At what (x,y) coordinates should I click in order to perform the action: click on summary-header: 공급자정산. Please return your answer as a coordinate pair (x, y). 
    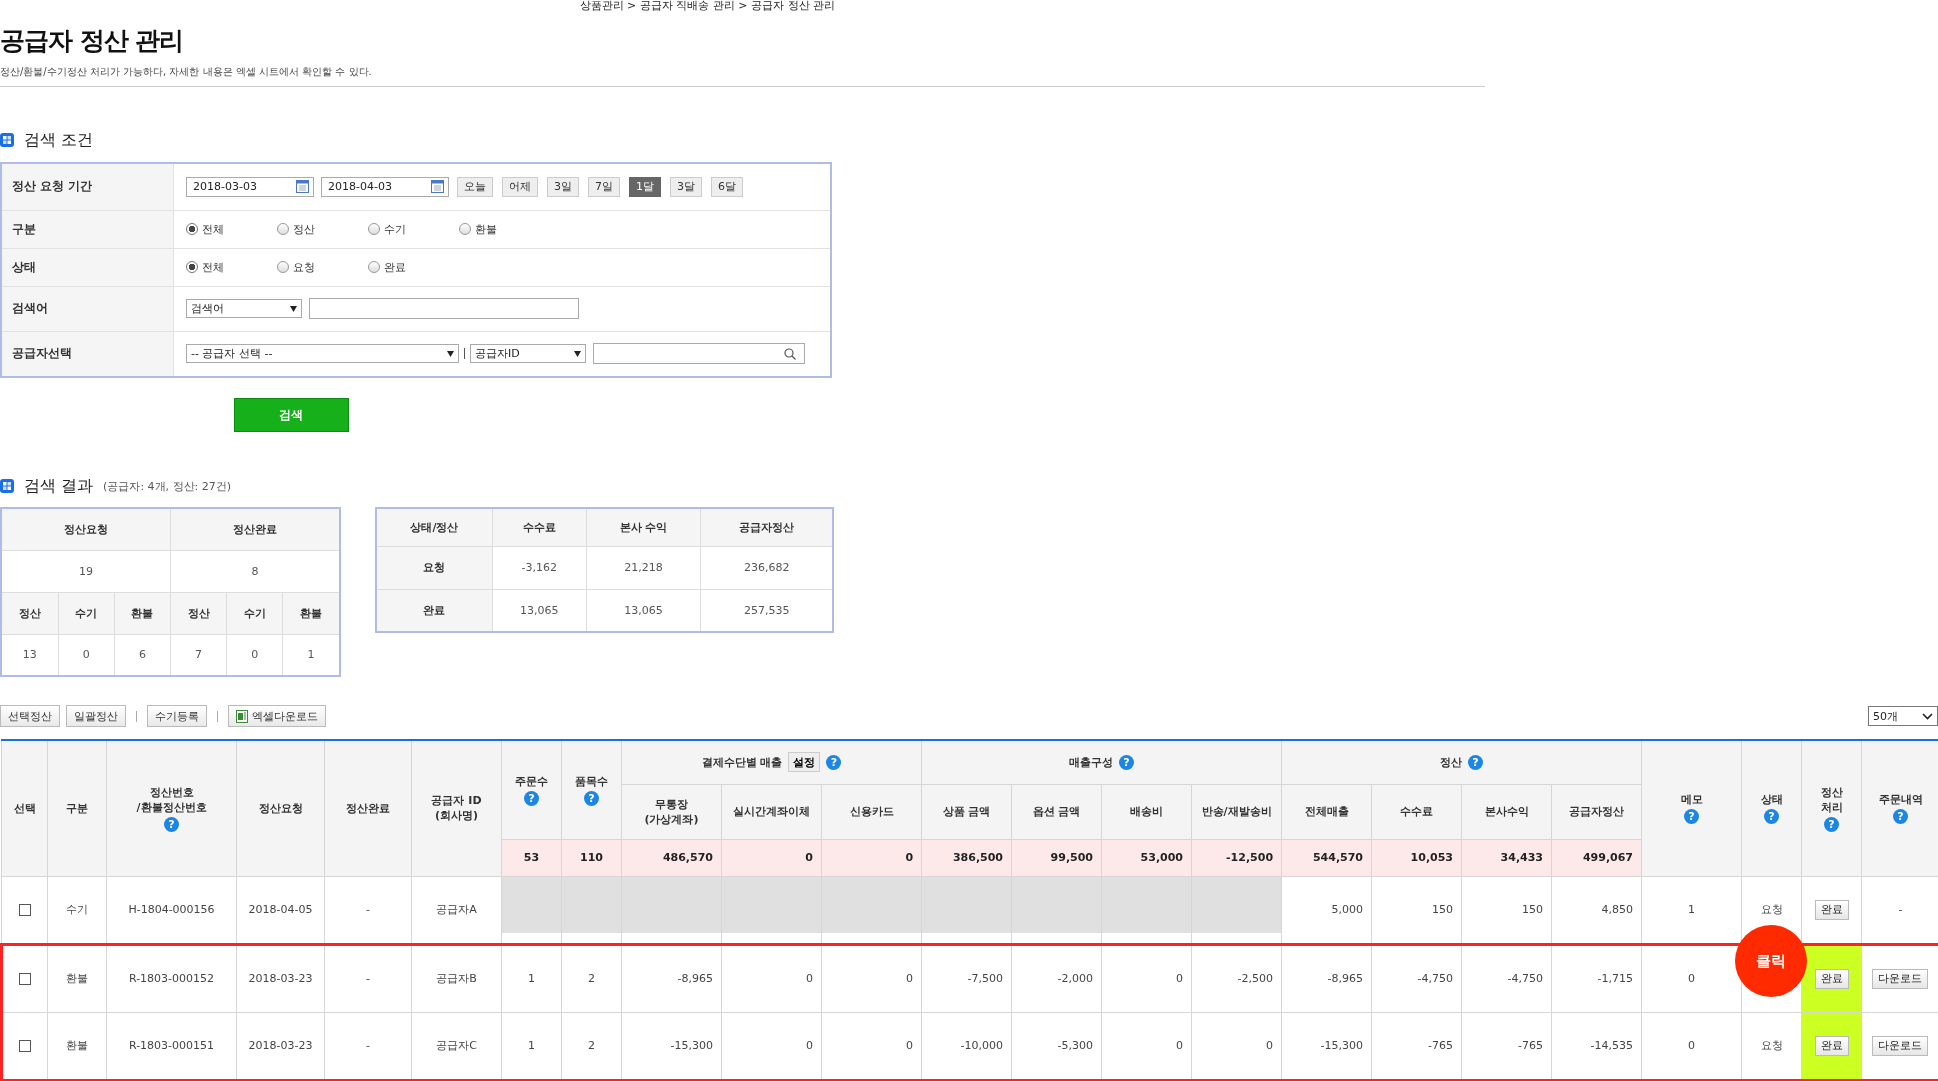
    Looking at the image, I should click on (766, 527).